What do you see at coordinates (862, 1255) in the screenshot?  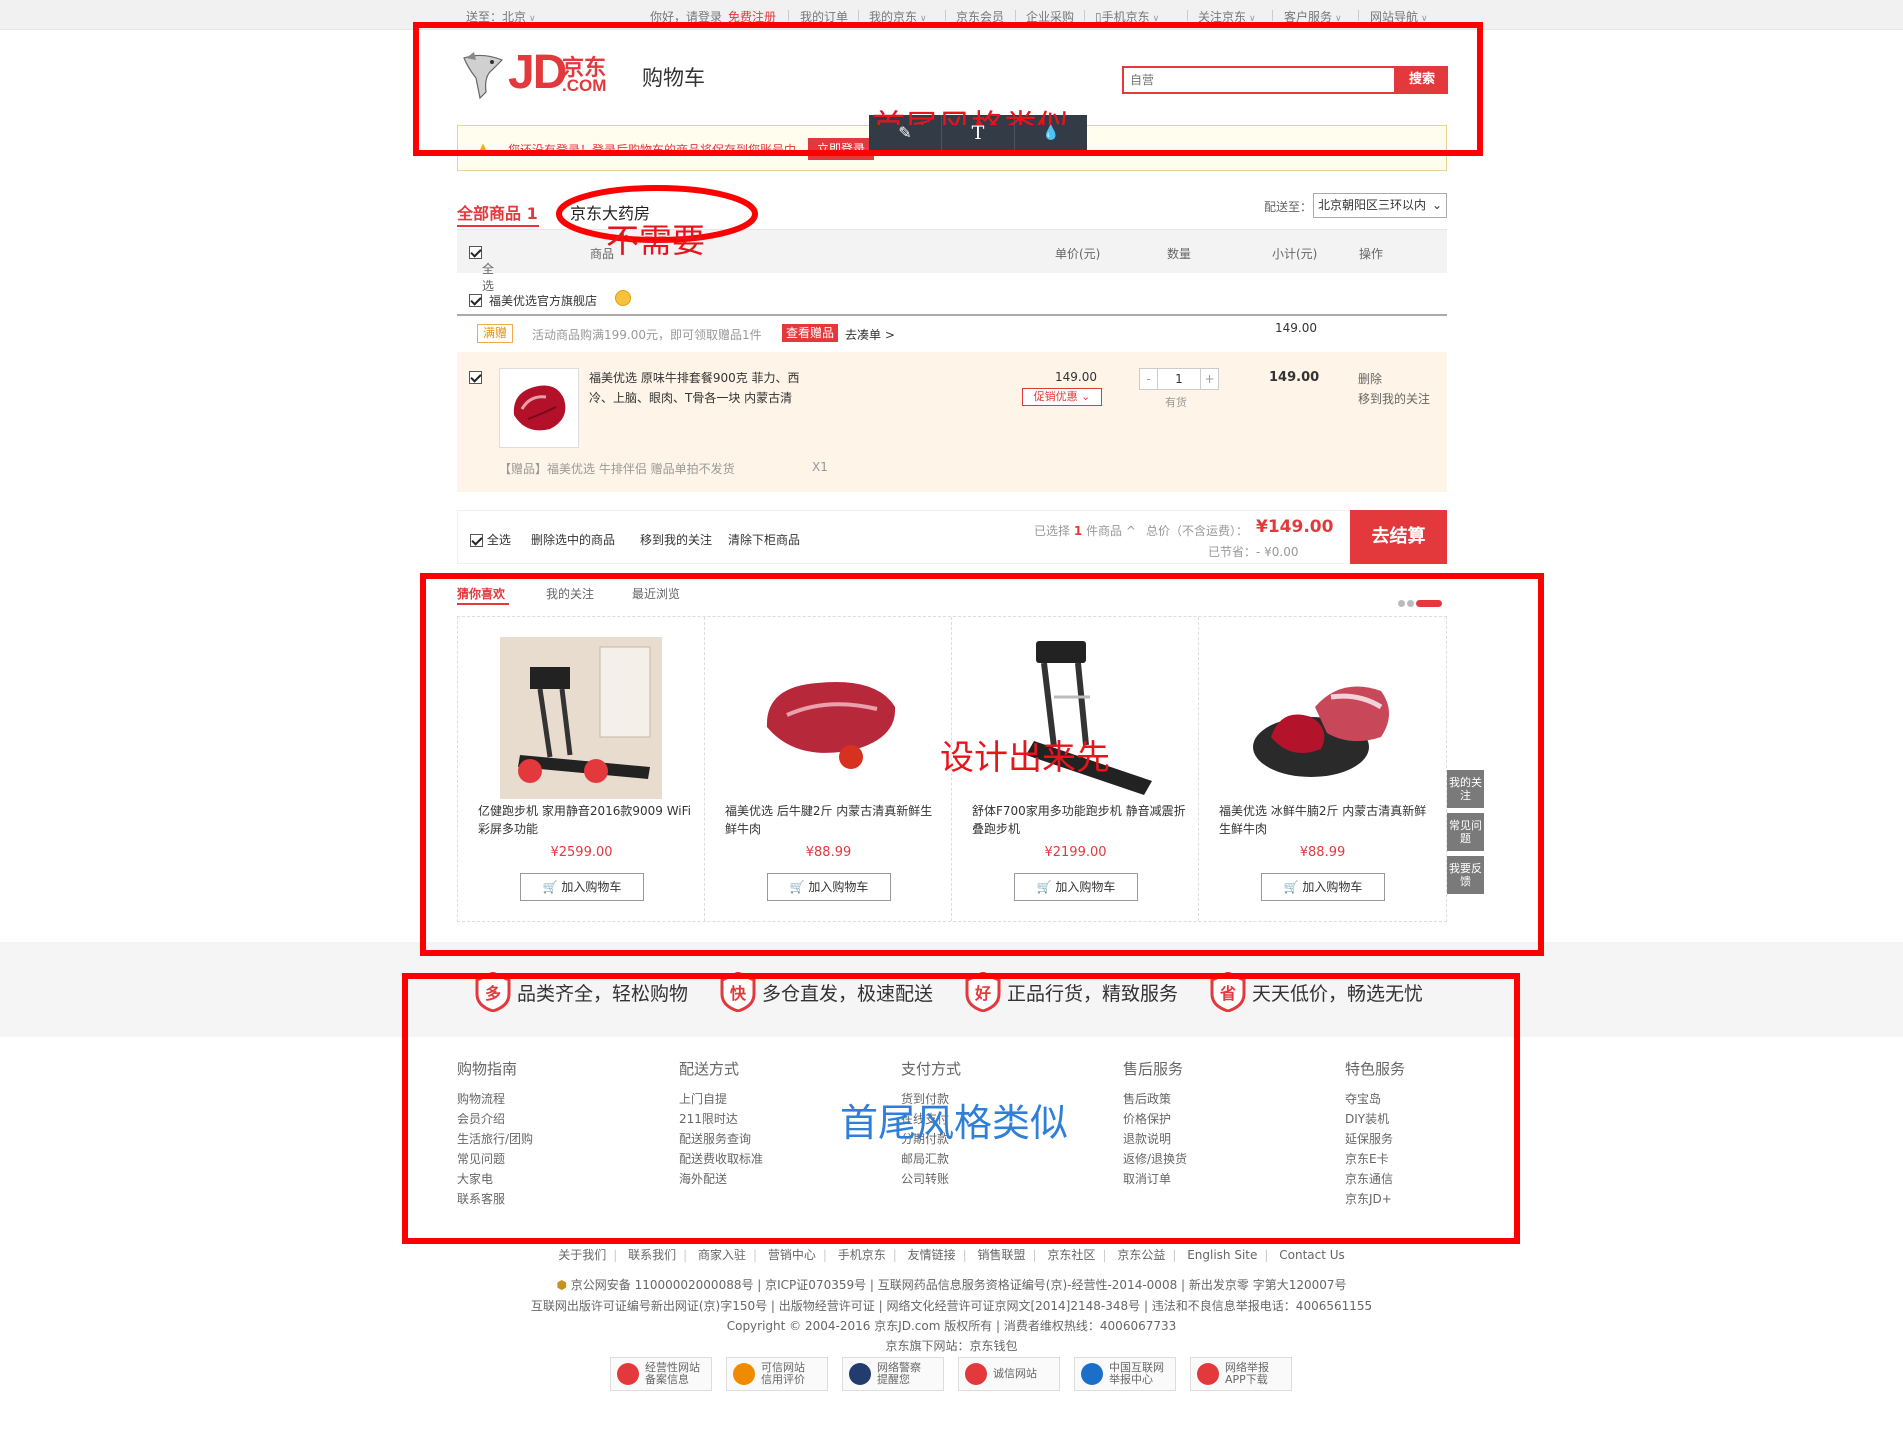 I see `footer-link: 手机京东` at bounding box center [862, 1255].